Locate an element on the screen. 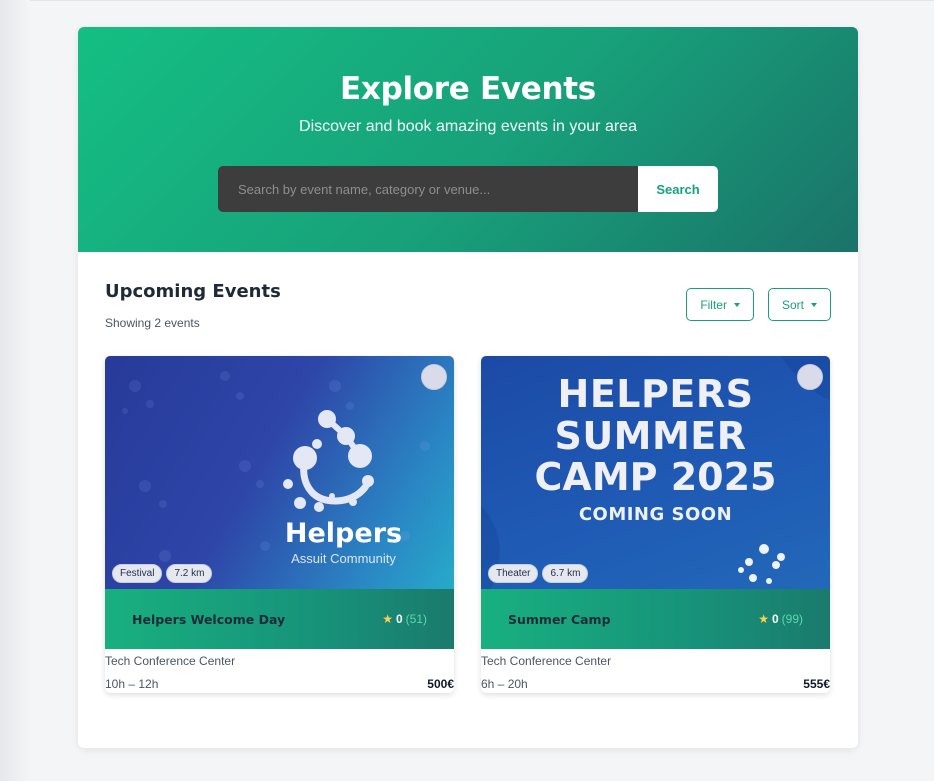 This screenshot has height=781, width=934. list-controls: Filter Sort is located at coordinates (758, 304).